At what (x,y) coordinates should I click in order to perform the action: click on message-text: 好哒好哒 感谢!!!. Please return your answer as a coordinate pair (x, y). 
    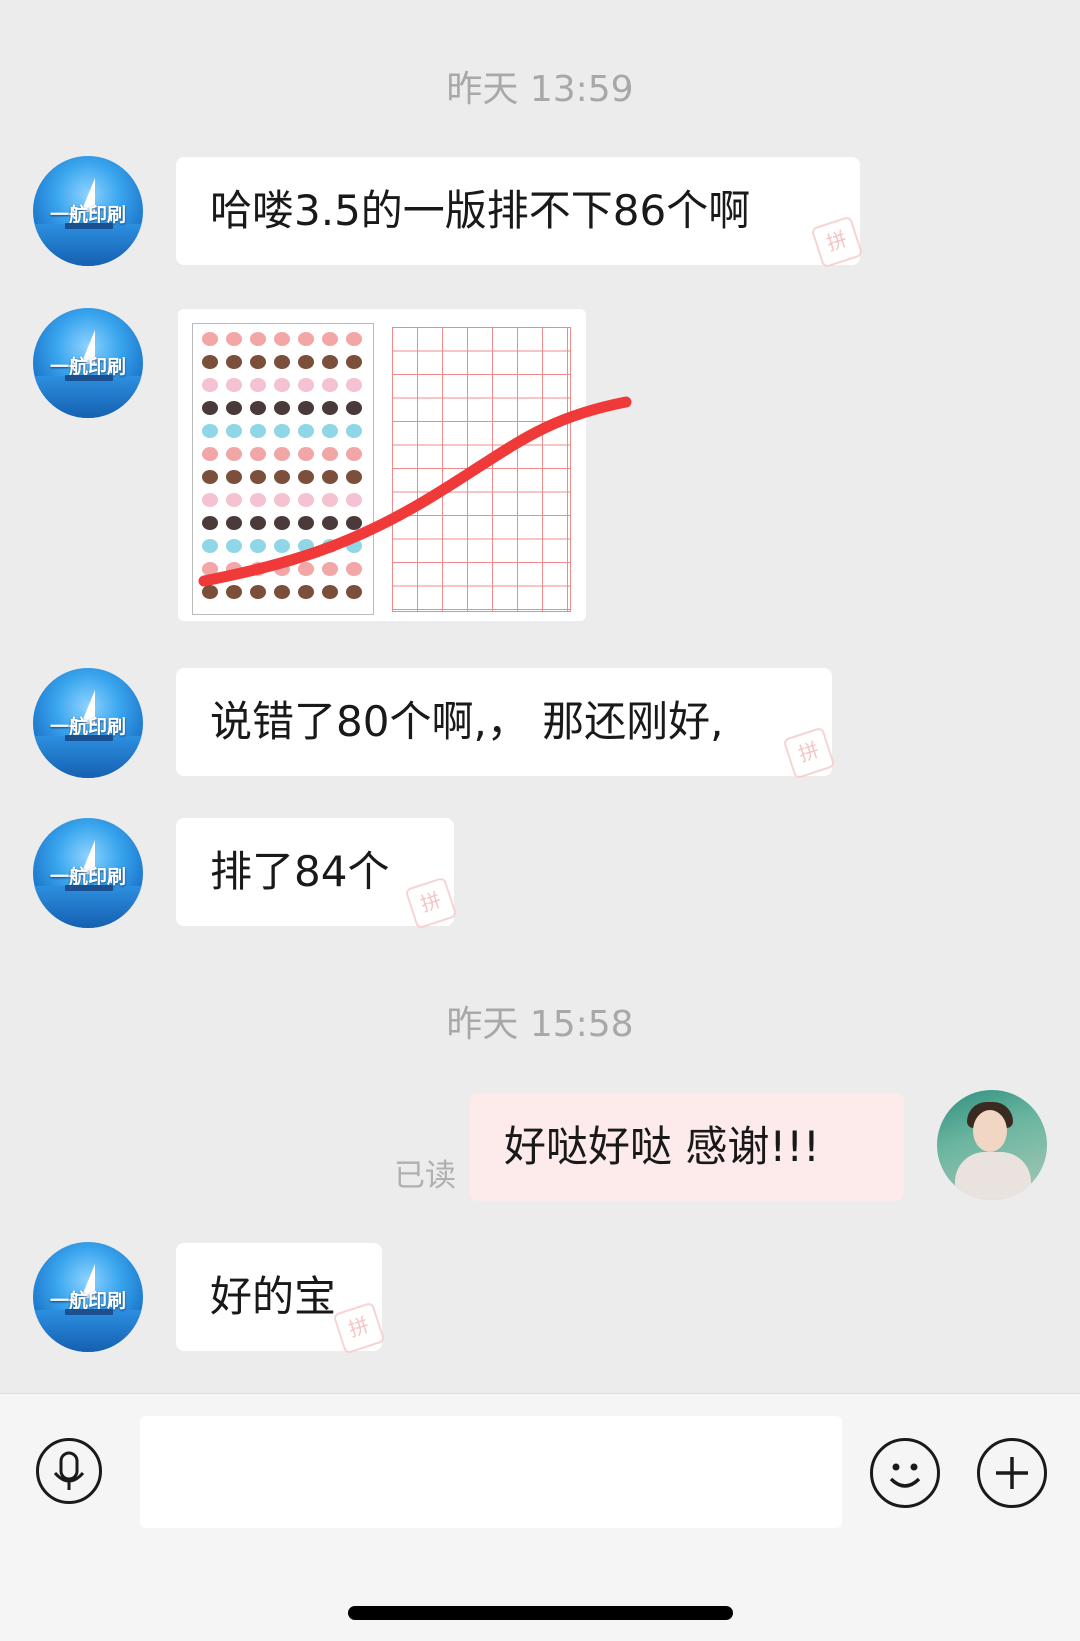
    Looking at the image, I should click on (662, 1146).